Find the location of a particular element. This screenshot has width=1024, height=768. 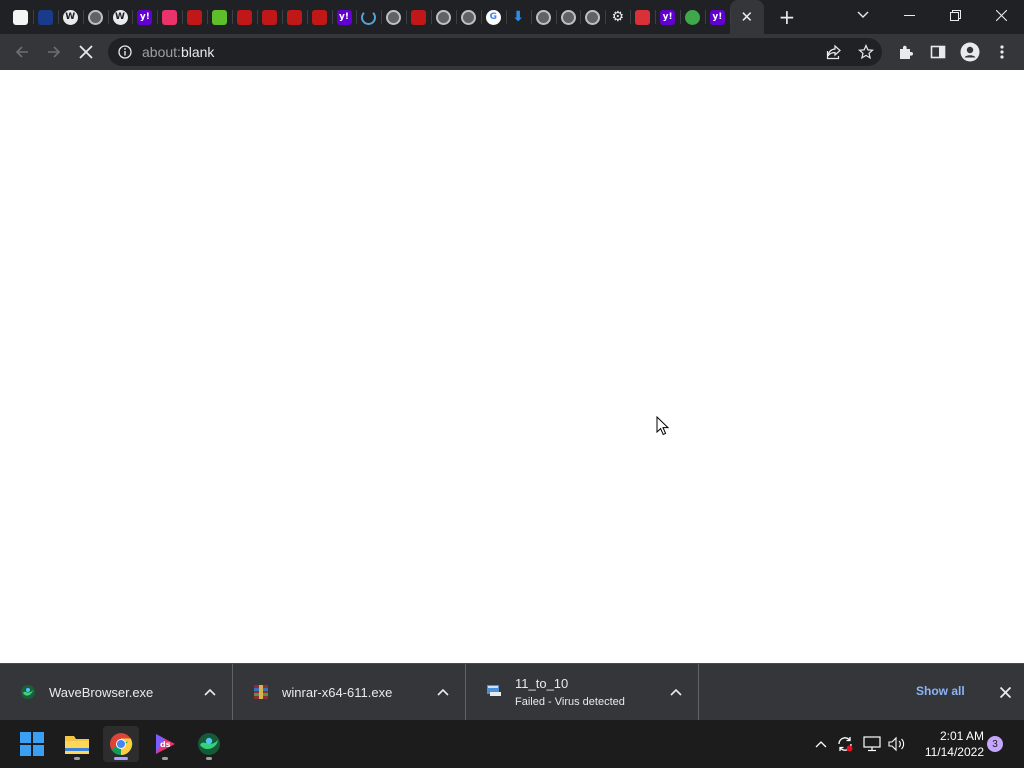

file-explorer-button is located at coordinates (77, 744).